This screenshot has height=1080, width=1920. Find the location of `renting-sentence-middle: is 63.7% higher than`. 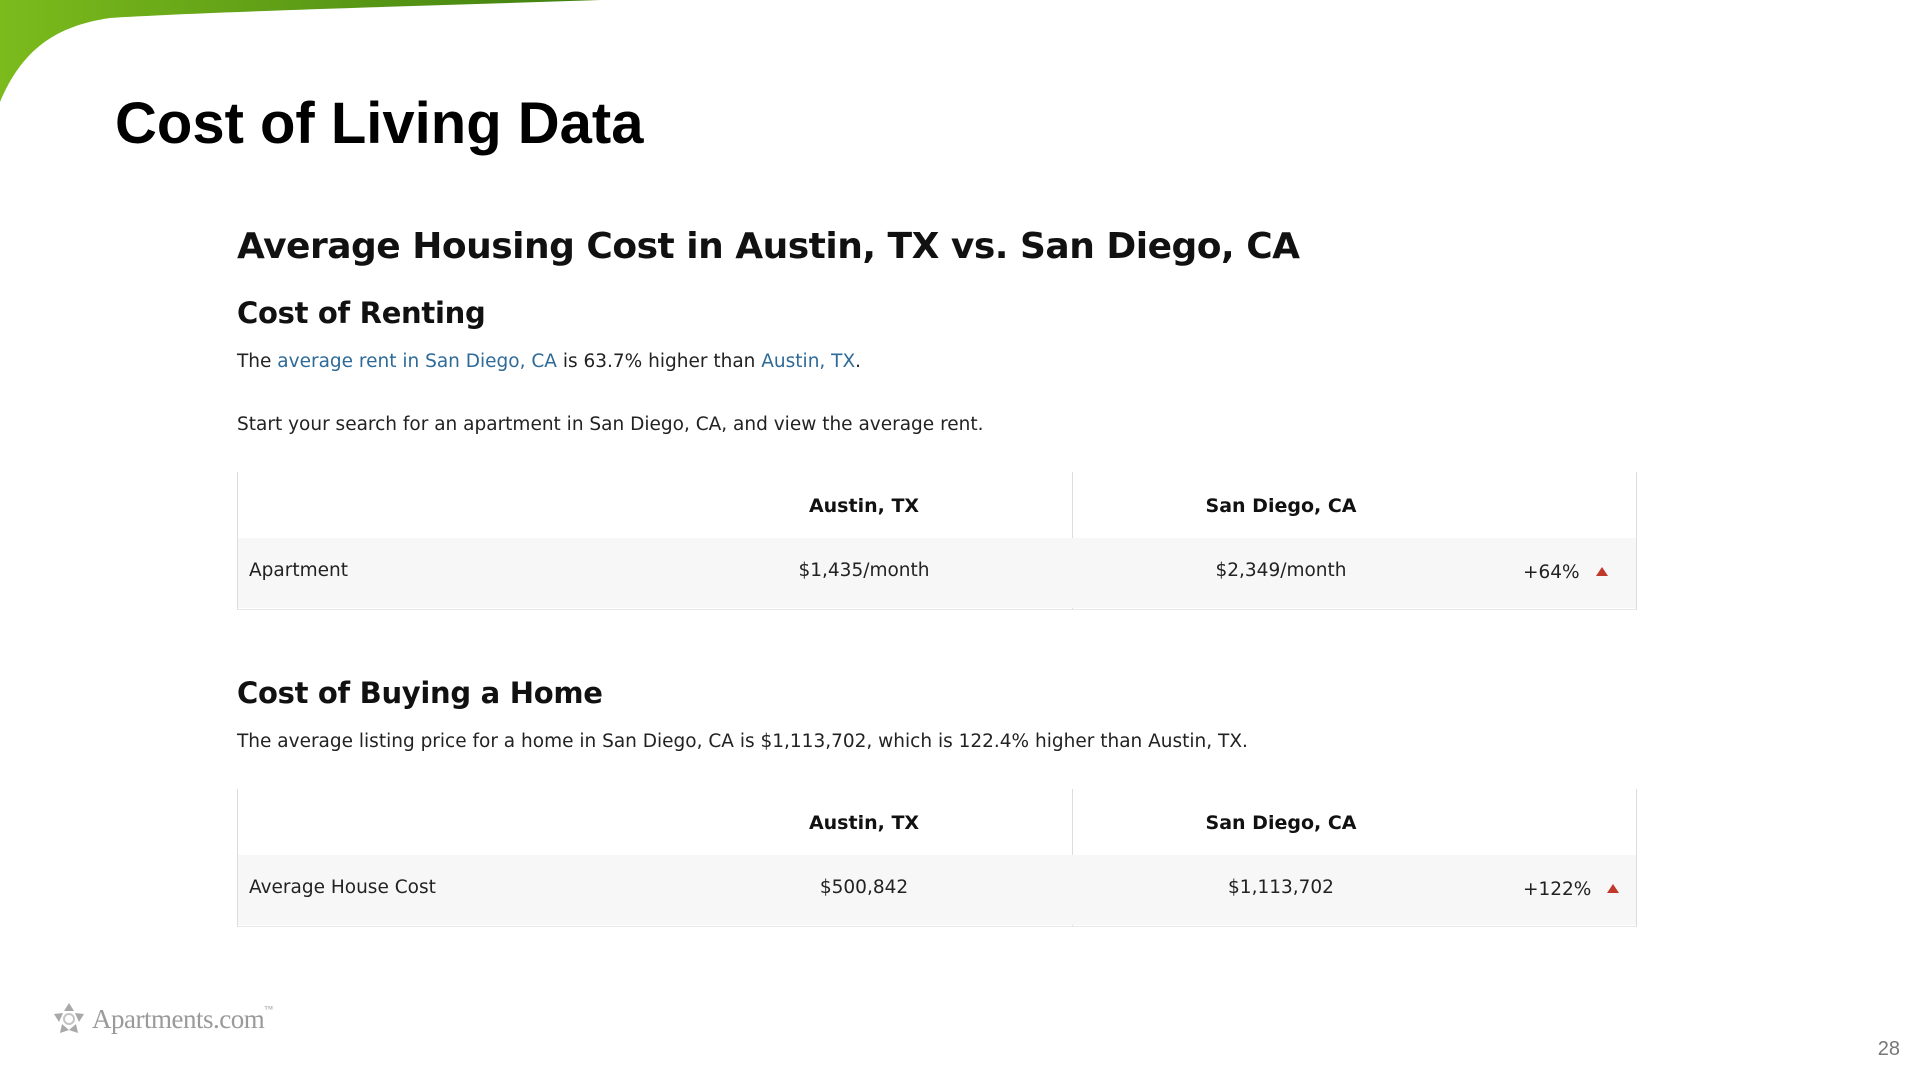

renting-sentence-middle: is 63.7% higher than is located at coordinates (659, 361).